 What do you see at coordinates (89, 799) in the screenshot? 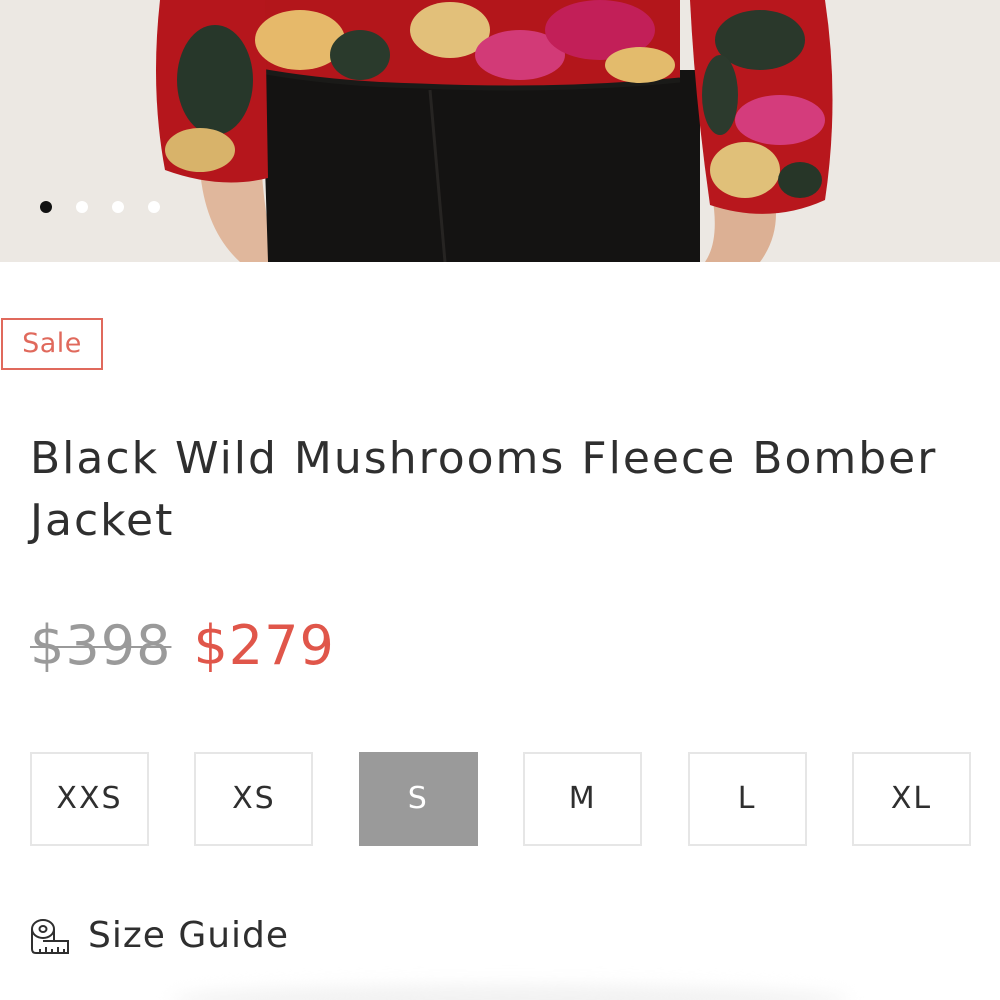
I see `size-option-xxs: XXS` at bounding box center [89, 799].